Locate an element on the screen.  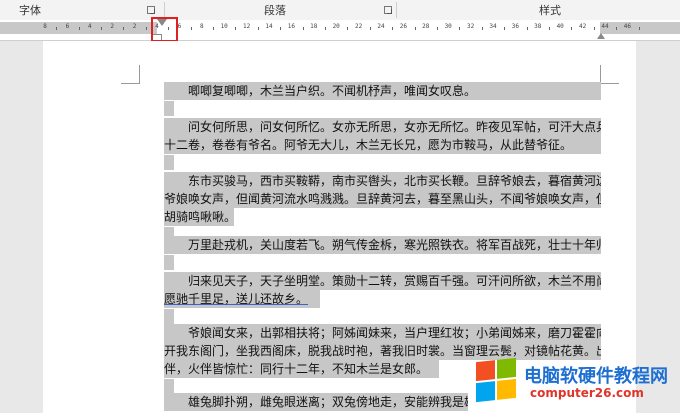
ruler-tick-label: 44 is located at coordinates (605, 26).